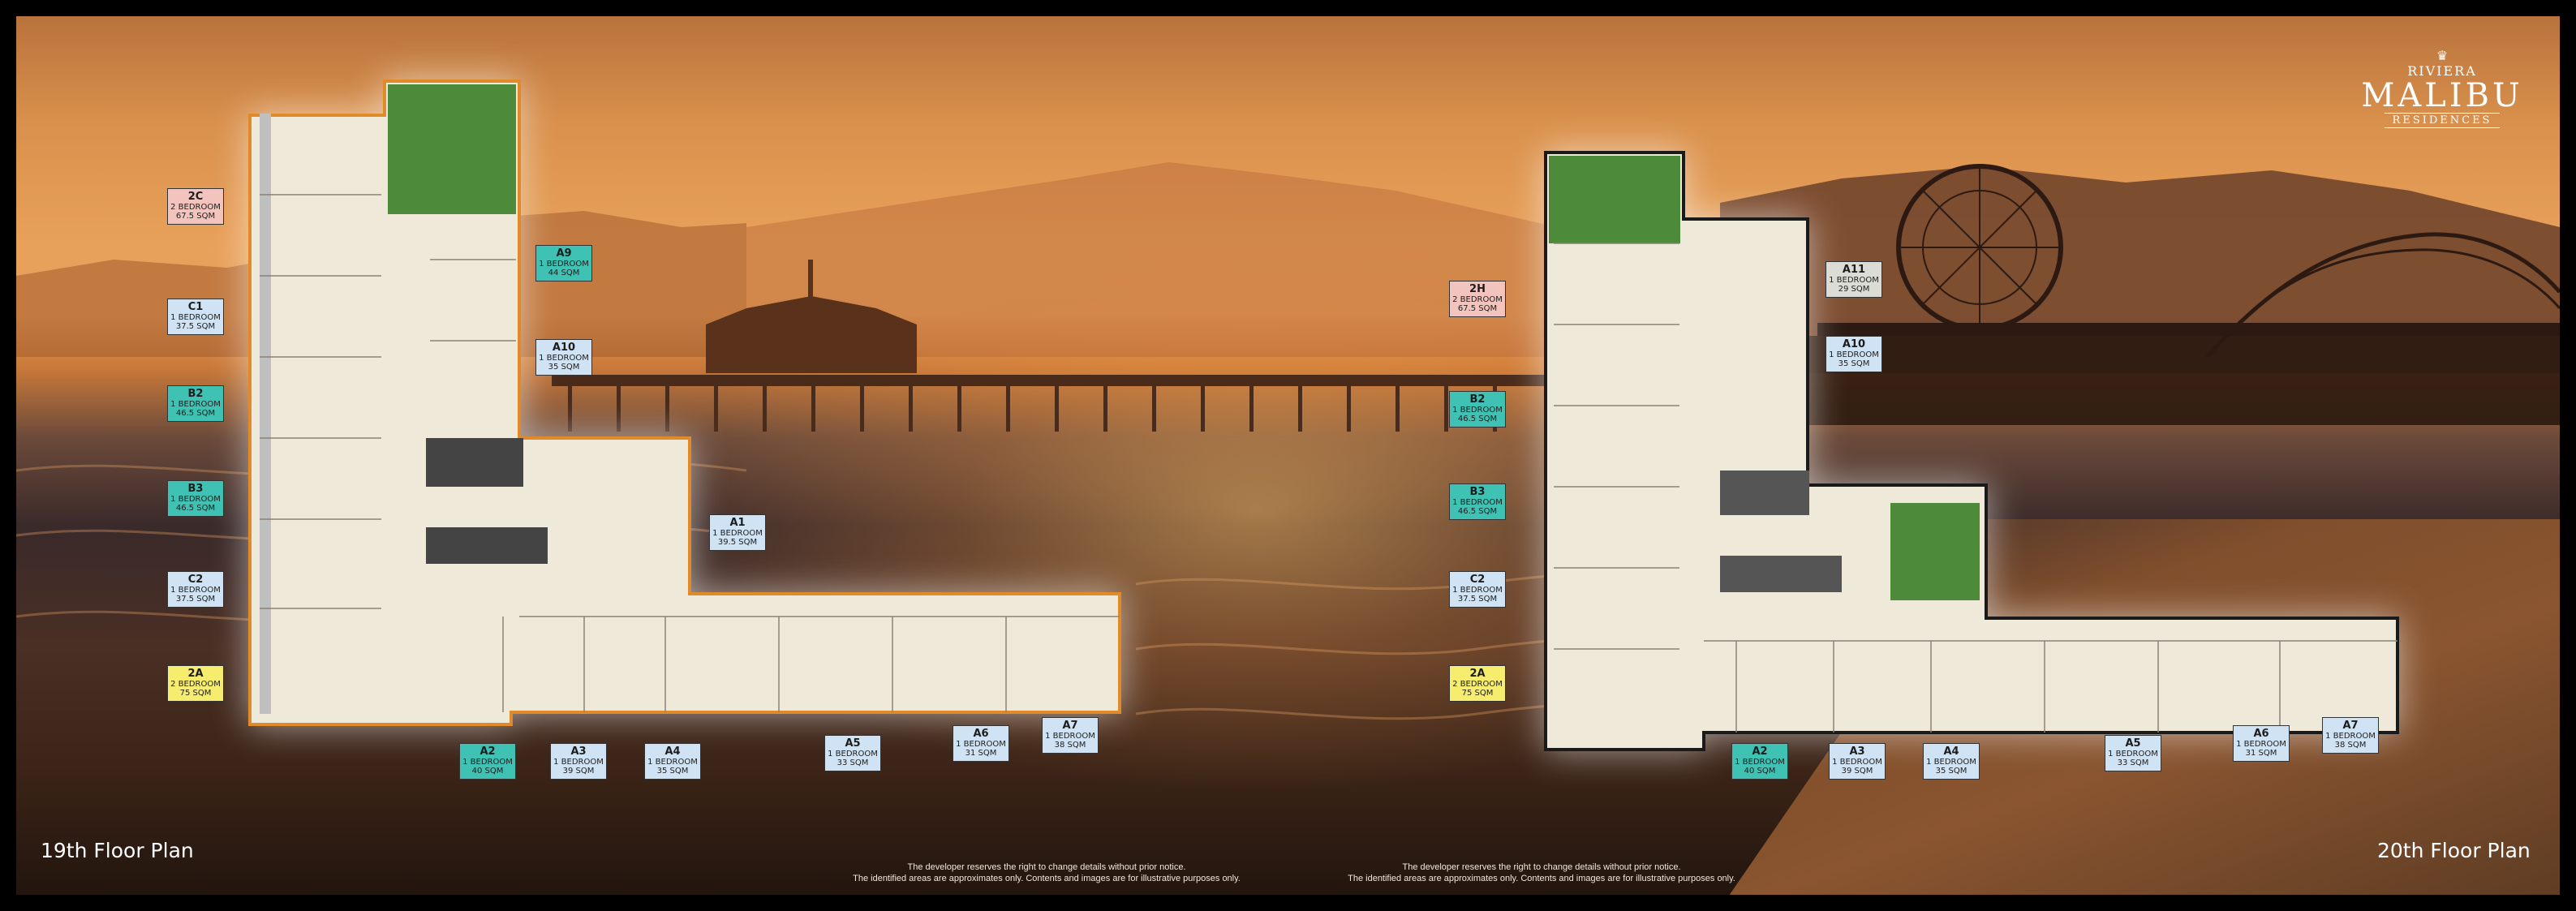  What do you see at coordinates (2442, 95) in the screenshot?
I see `logo-name: MALIBU` at bounding box center [2442, 95].